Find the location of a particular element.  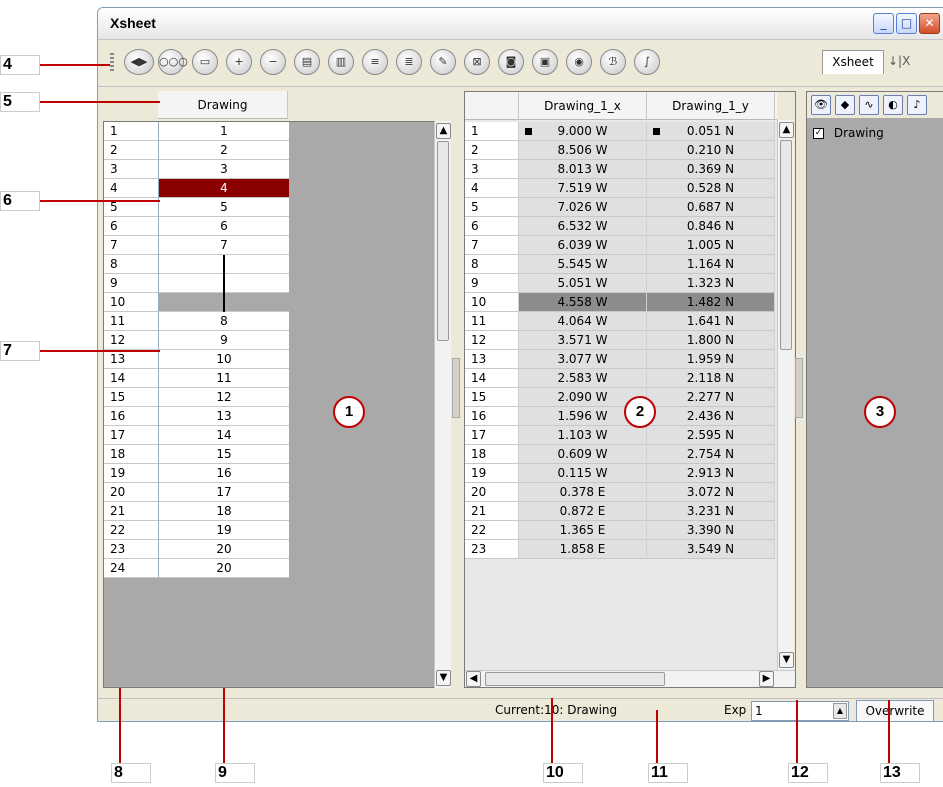

xsheet-row: 21 18 is located at coordinates (196, 511).